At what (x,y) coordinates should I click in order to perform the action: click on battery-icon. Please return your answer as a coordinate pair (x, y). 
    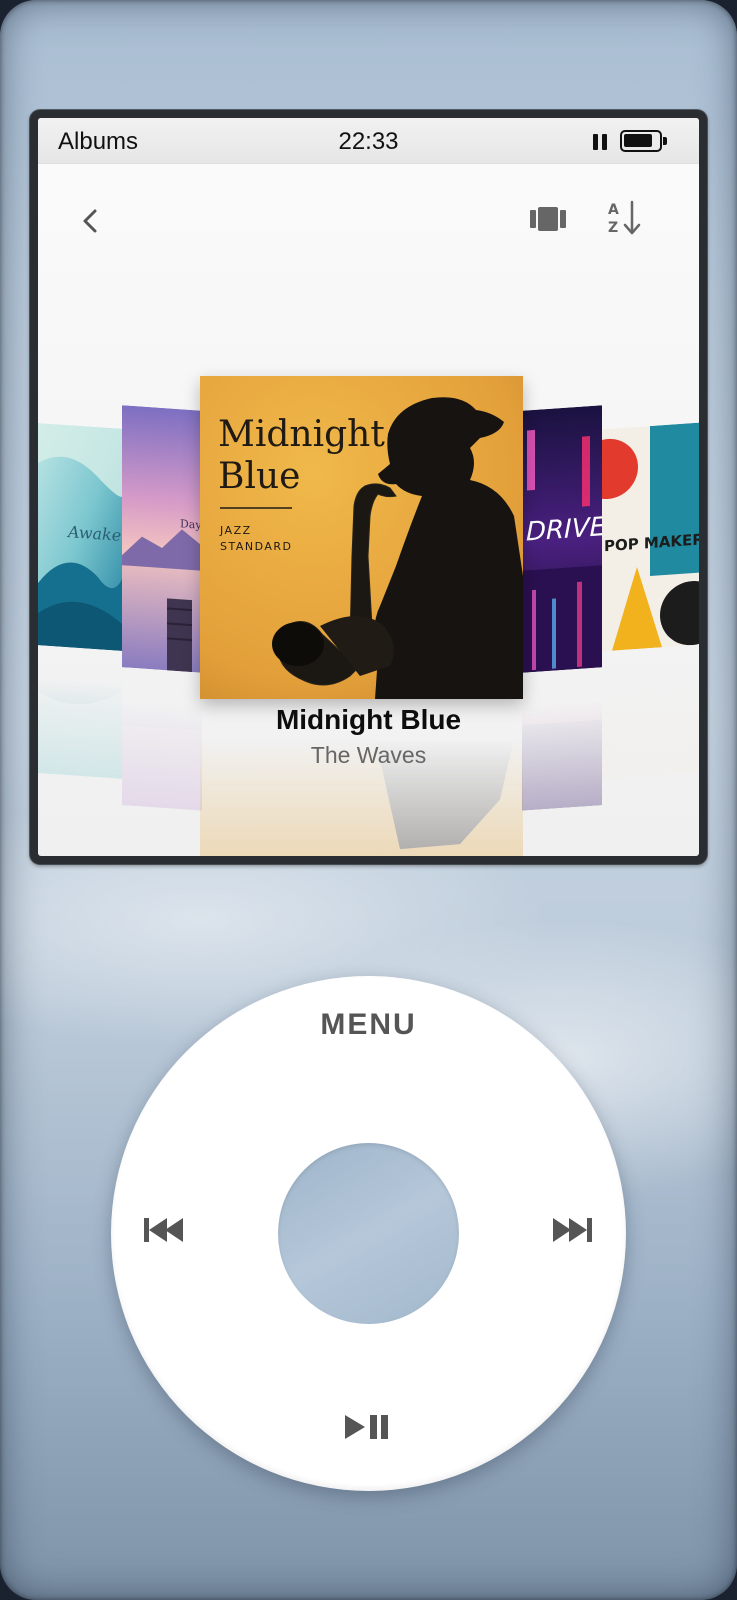
    Looking at the image, I should click on (643, 141).